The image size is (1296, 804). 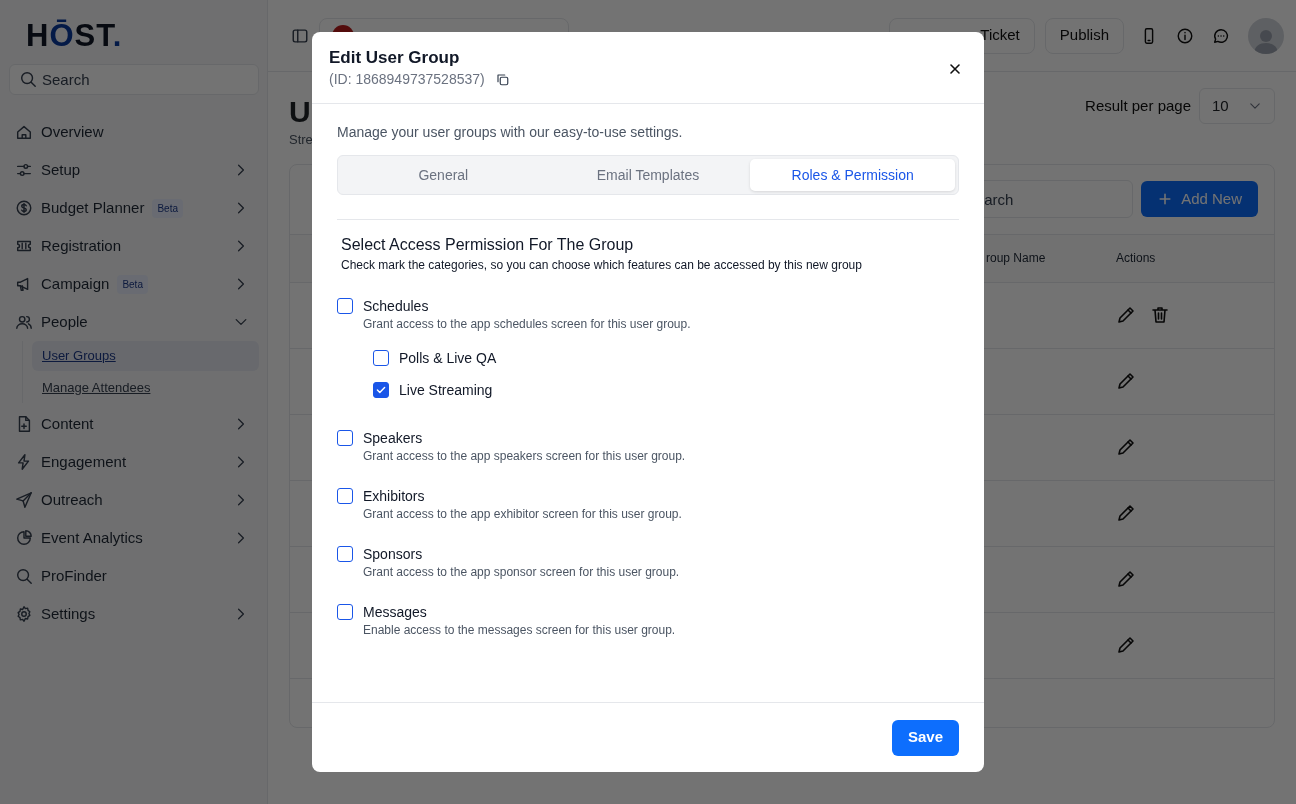 What do you see at coordinates (301, 140) in the screenshot?
I see `page-subtitle: Stre` at bounding box center [301, 140].